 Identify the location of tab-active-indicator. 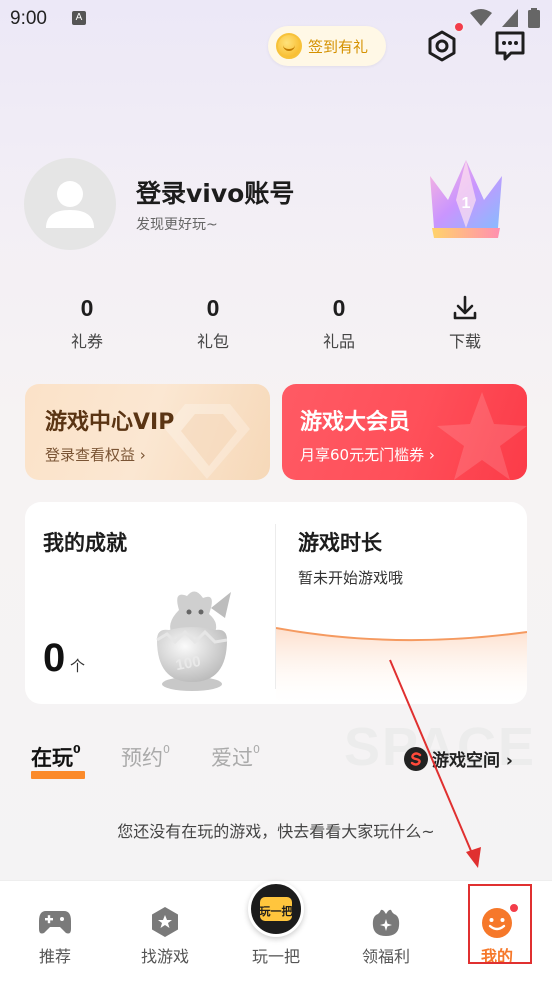
(58, 775).